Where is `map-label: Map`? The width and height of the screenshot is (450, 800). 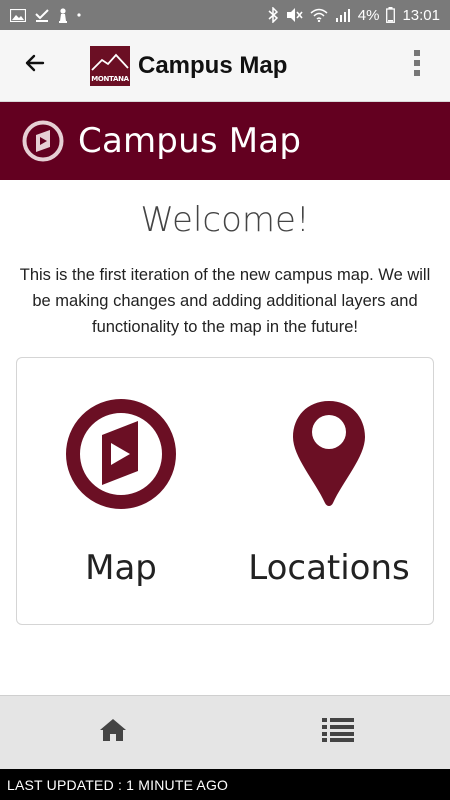
map-label: Map is located at coordinates (121, 568).